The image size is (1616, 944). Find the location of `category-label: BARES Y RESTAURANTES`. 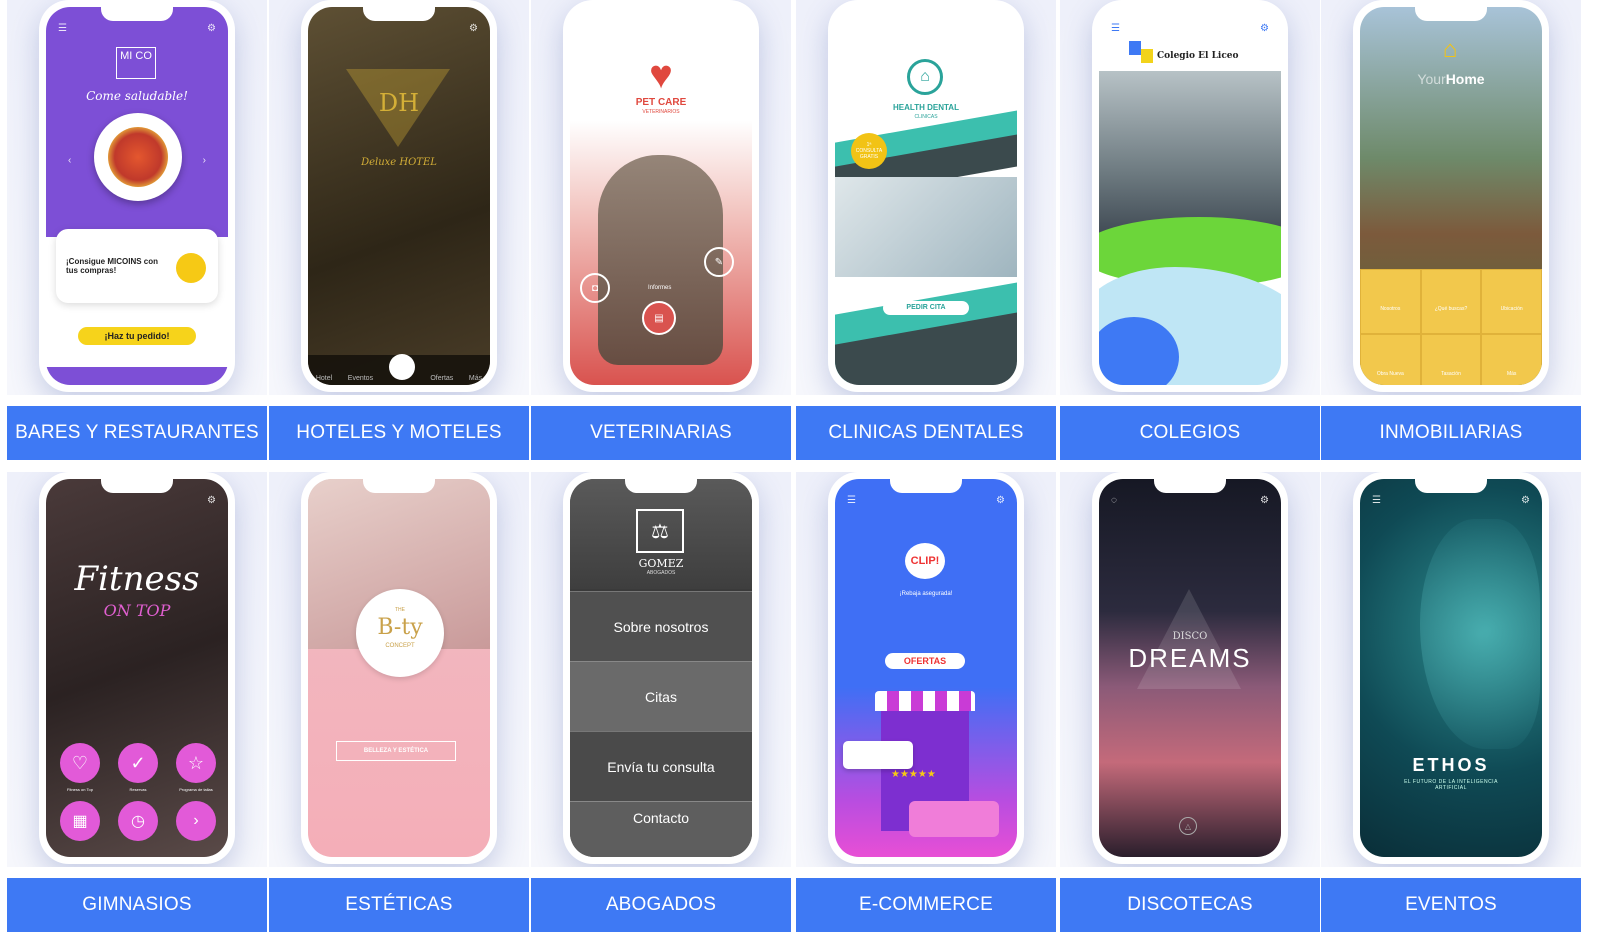

category-label: BARES Y RESTAURANTES is located at coordinates (137, 433).